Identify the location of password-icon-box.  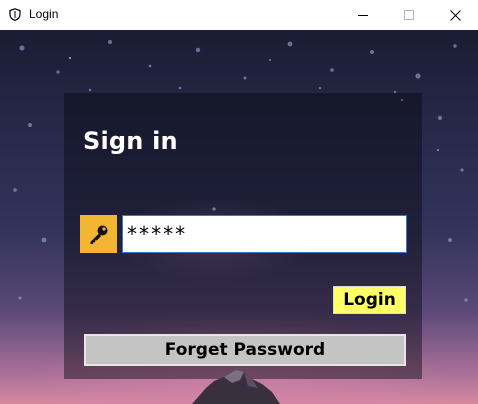
(98, 234).